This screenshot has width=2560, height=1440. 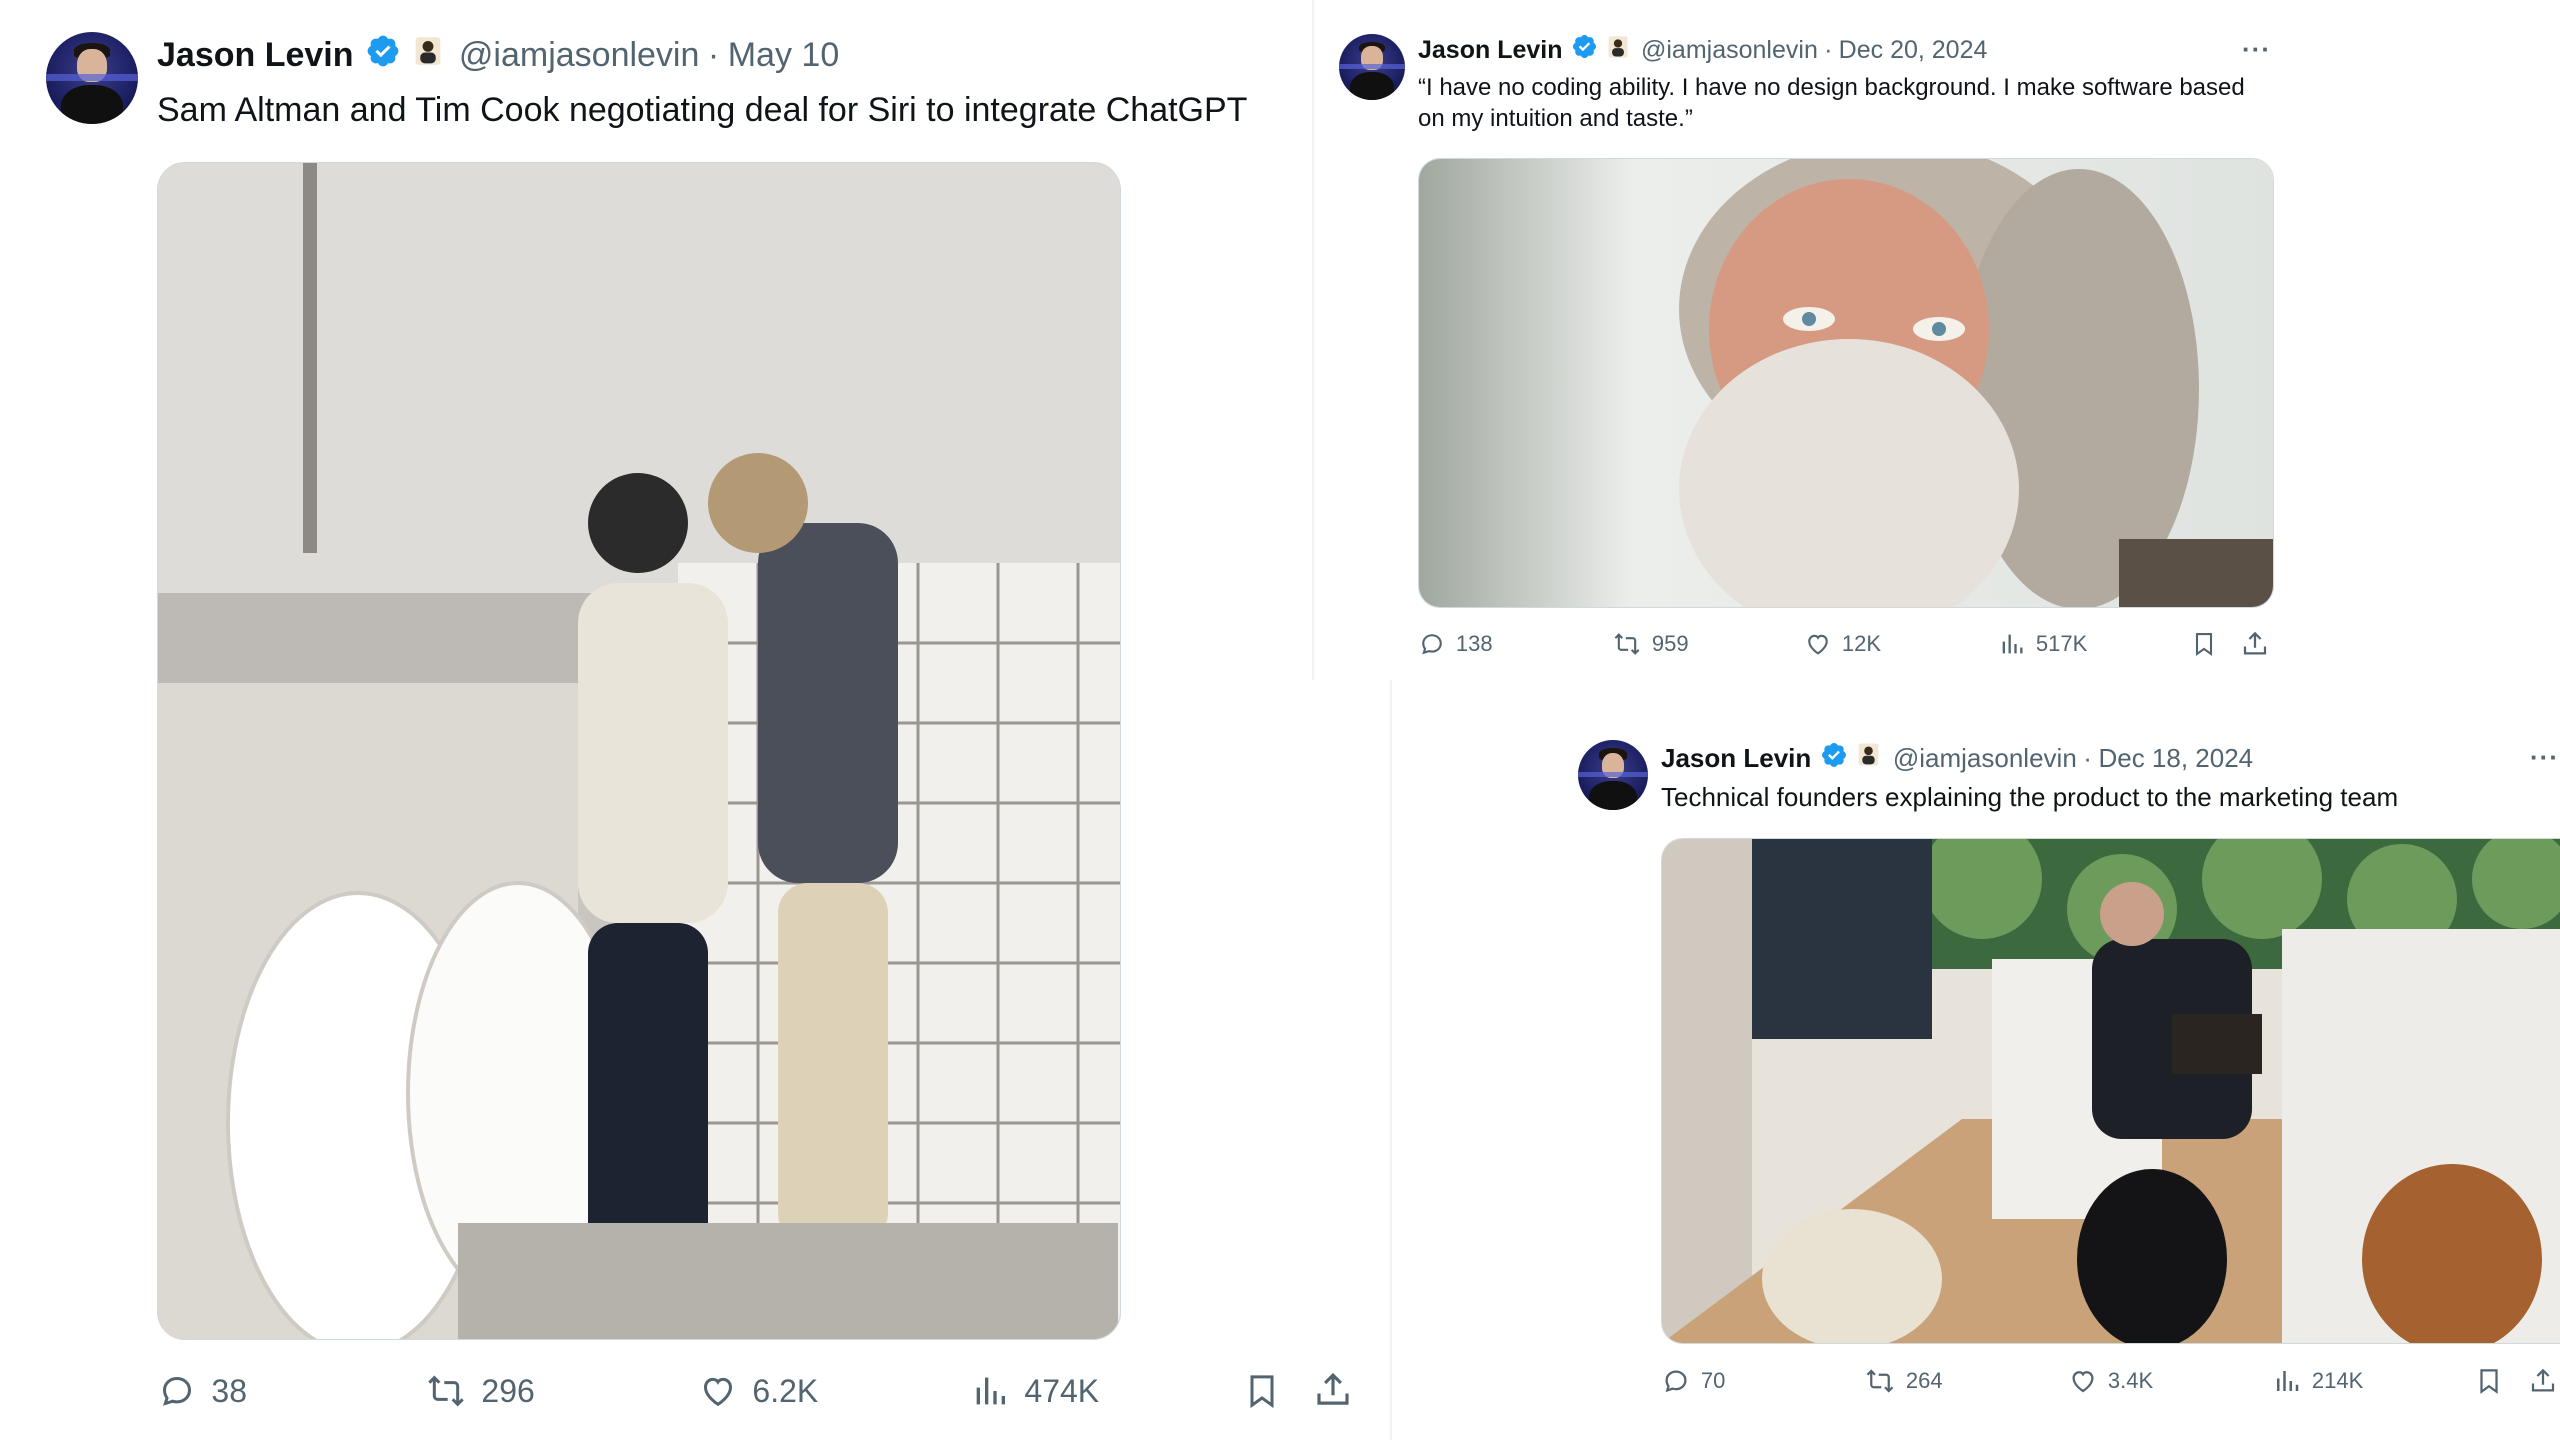 What do you see at coordinates (202, 1391) in the screenshot?
I see `reply-button: 38` at bounding box center [202, 1391].